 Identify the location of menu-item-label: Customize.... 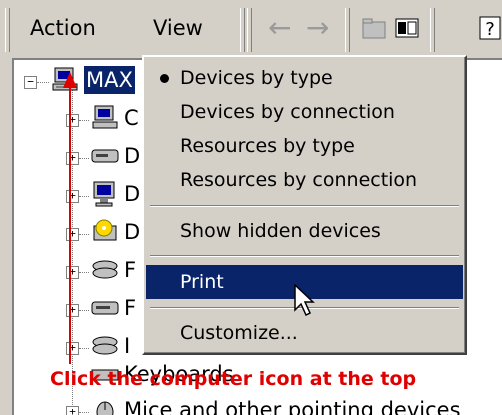
(239, 333).